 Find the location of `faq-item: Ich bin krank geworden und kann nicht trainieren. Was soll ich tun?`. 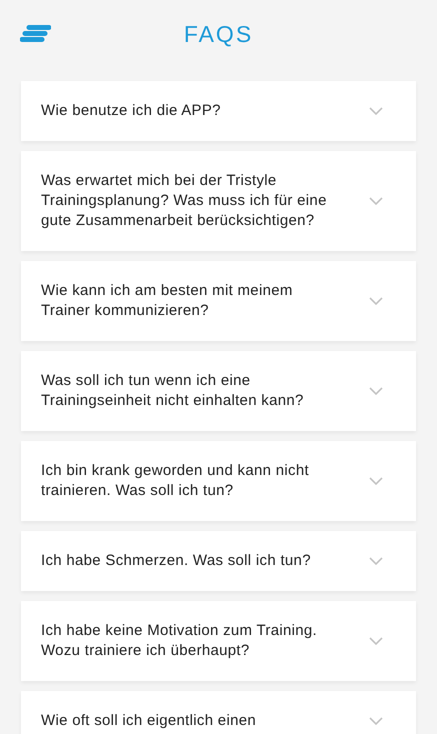

faq-item: Ich bin krank geworden und kann nicht trainieren. Was soll ich tun? is located at coordinates (218, 481).